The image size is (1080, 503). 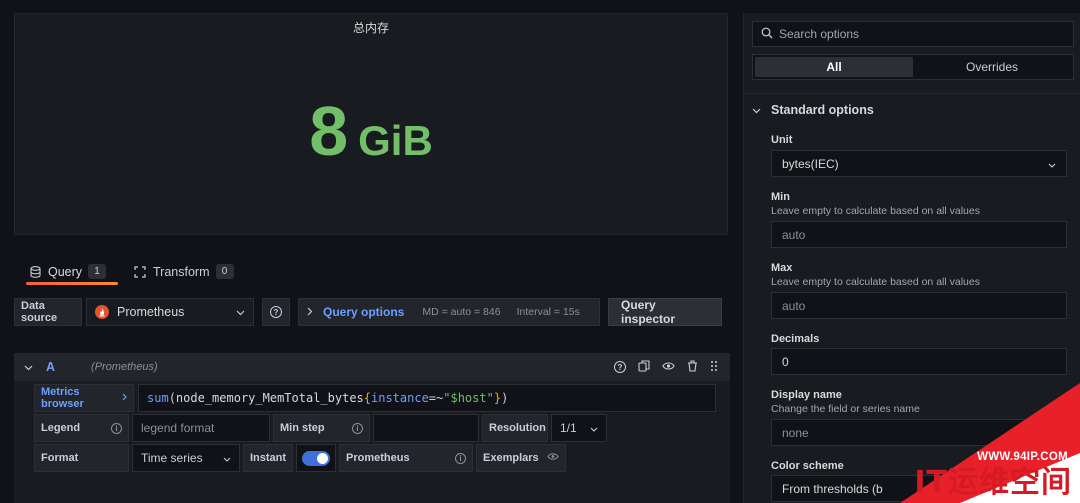 What do you see at coordinates (395, 140) in the screenshot?
I see `stat-unit: GiB` at bounding box center [395, 140].